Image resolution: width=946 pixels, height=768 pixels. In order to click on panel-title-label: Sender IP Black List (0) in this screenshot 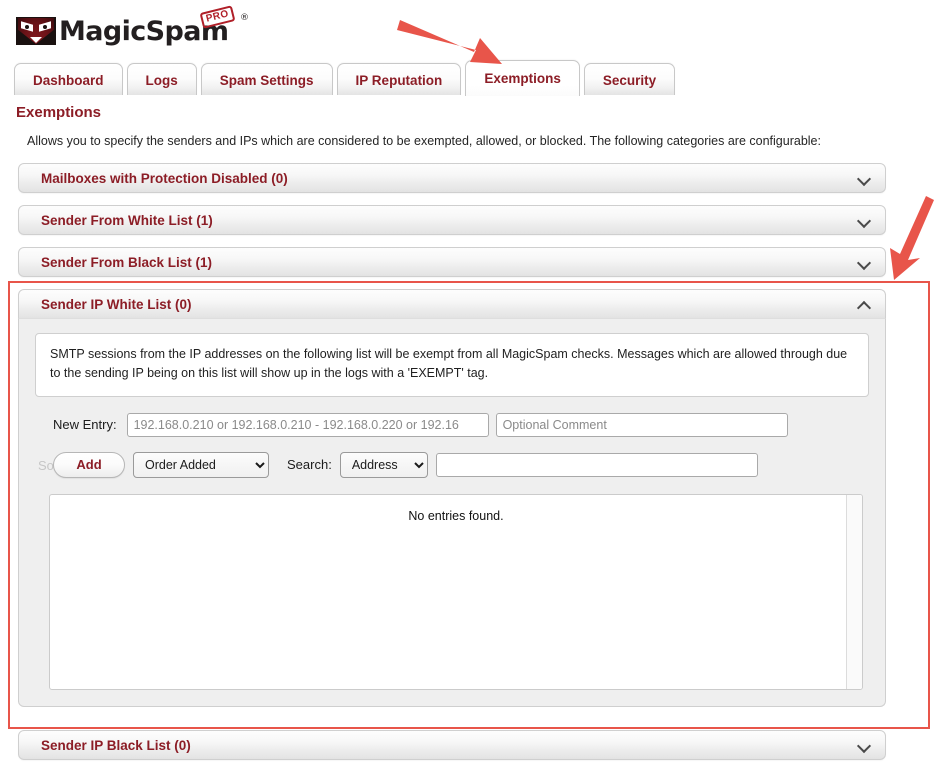, I will do `click(116, 745)`.